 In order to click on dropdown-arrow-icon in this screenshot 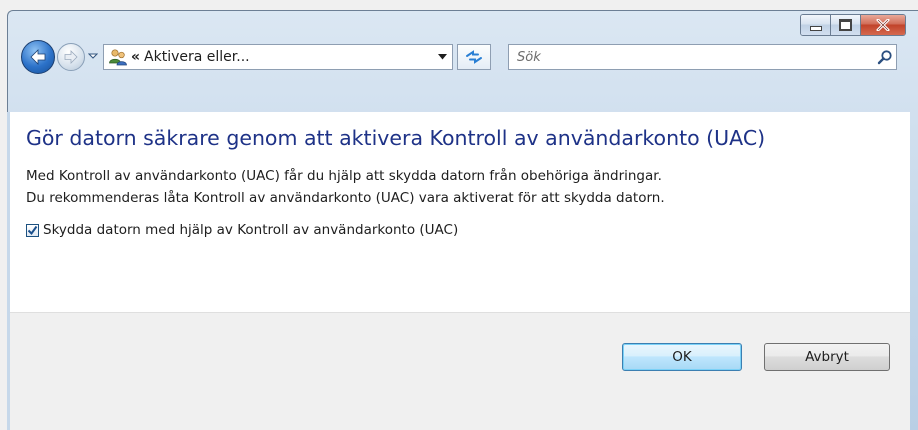, I will do `click(442, 57)`.